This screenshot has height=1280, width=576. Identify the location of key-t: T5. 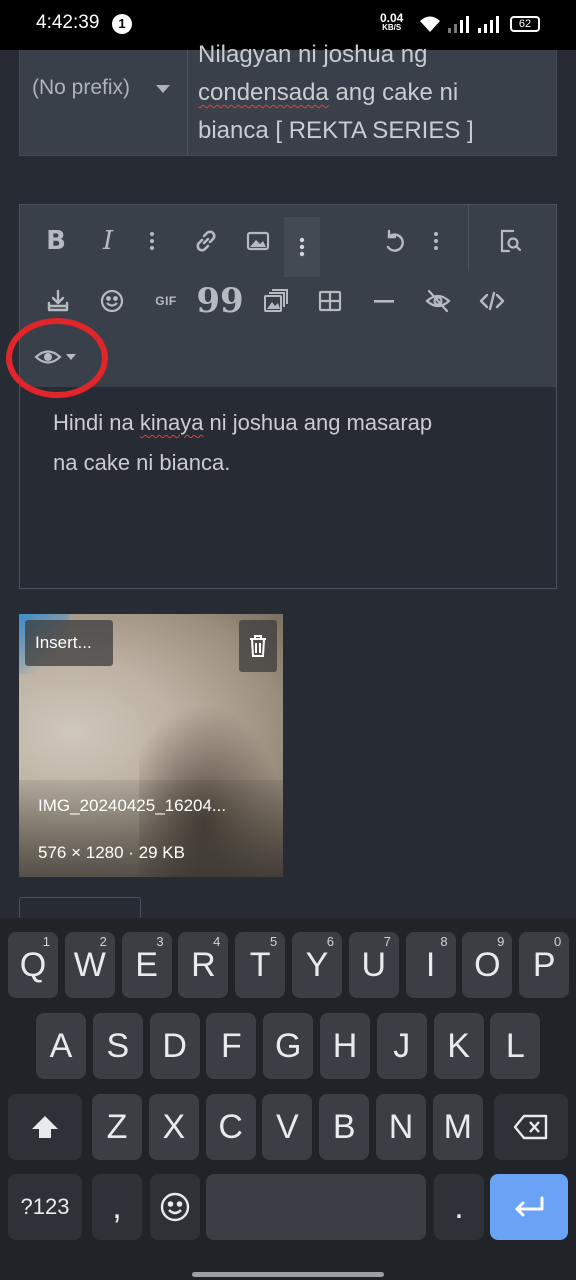
(260, 965).